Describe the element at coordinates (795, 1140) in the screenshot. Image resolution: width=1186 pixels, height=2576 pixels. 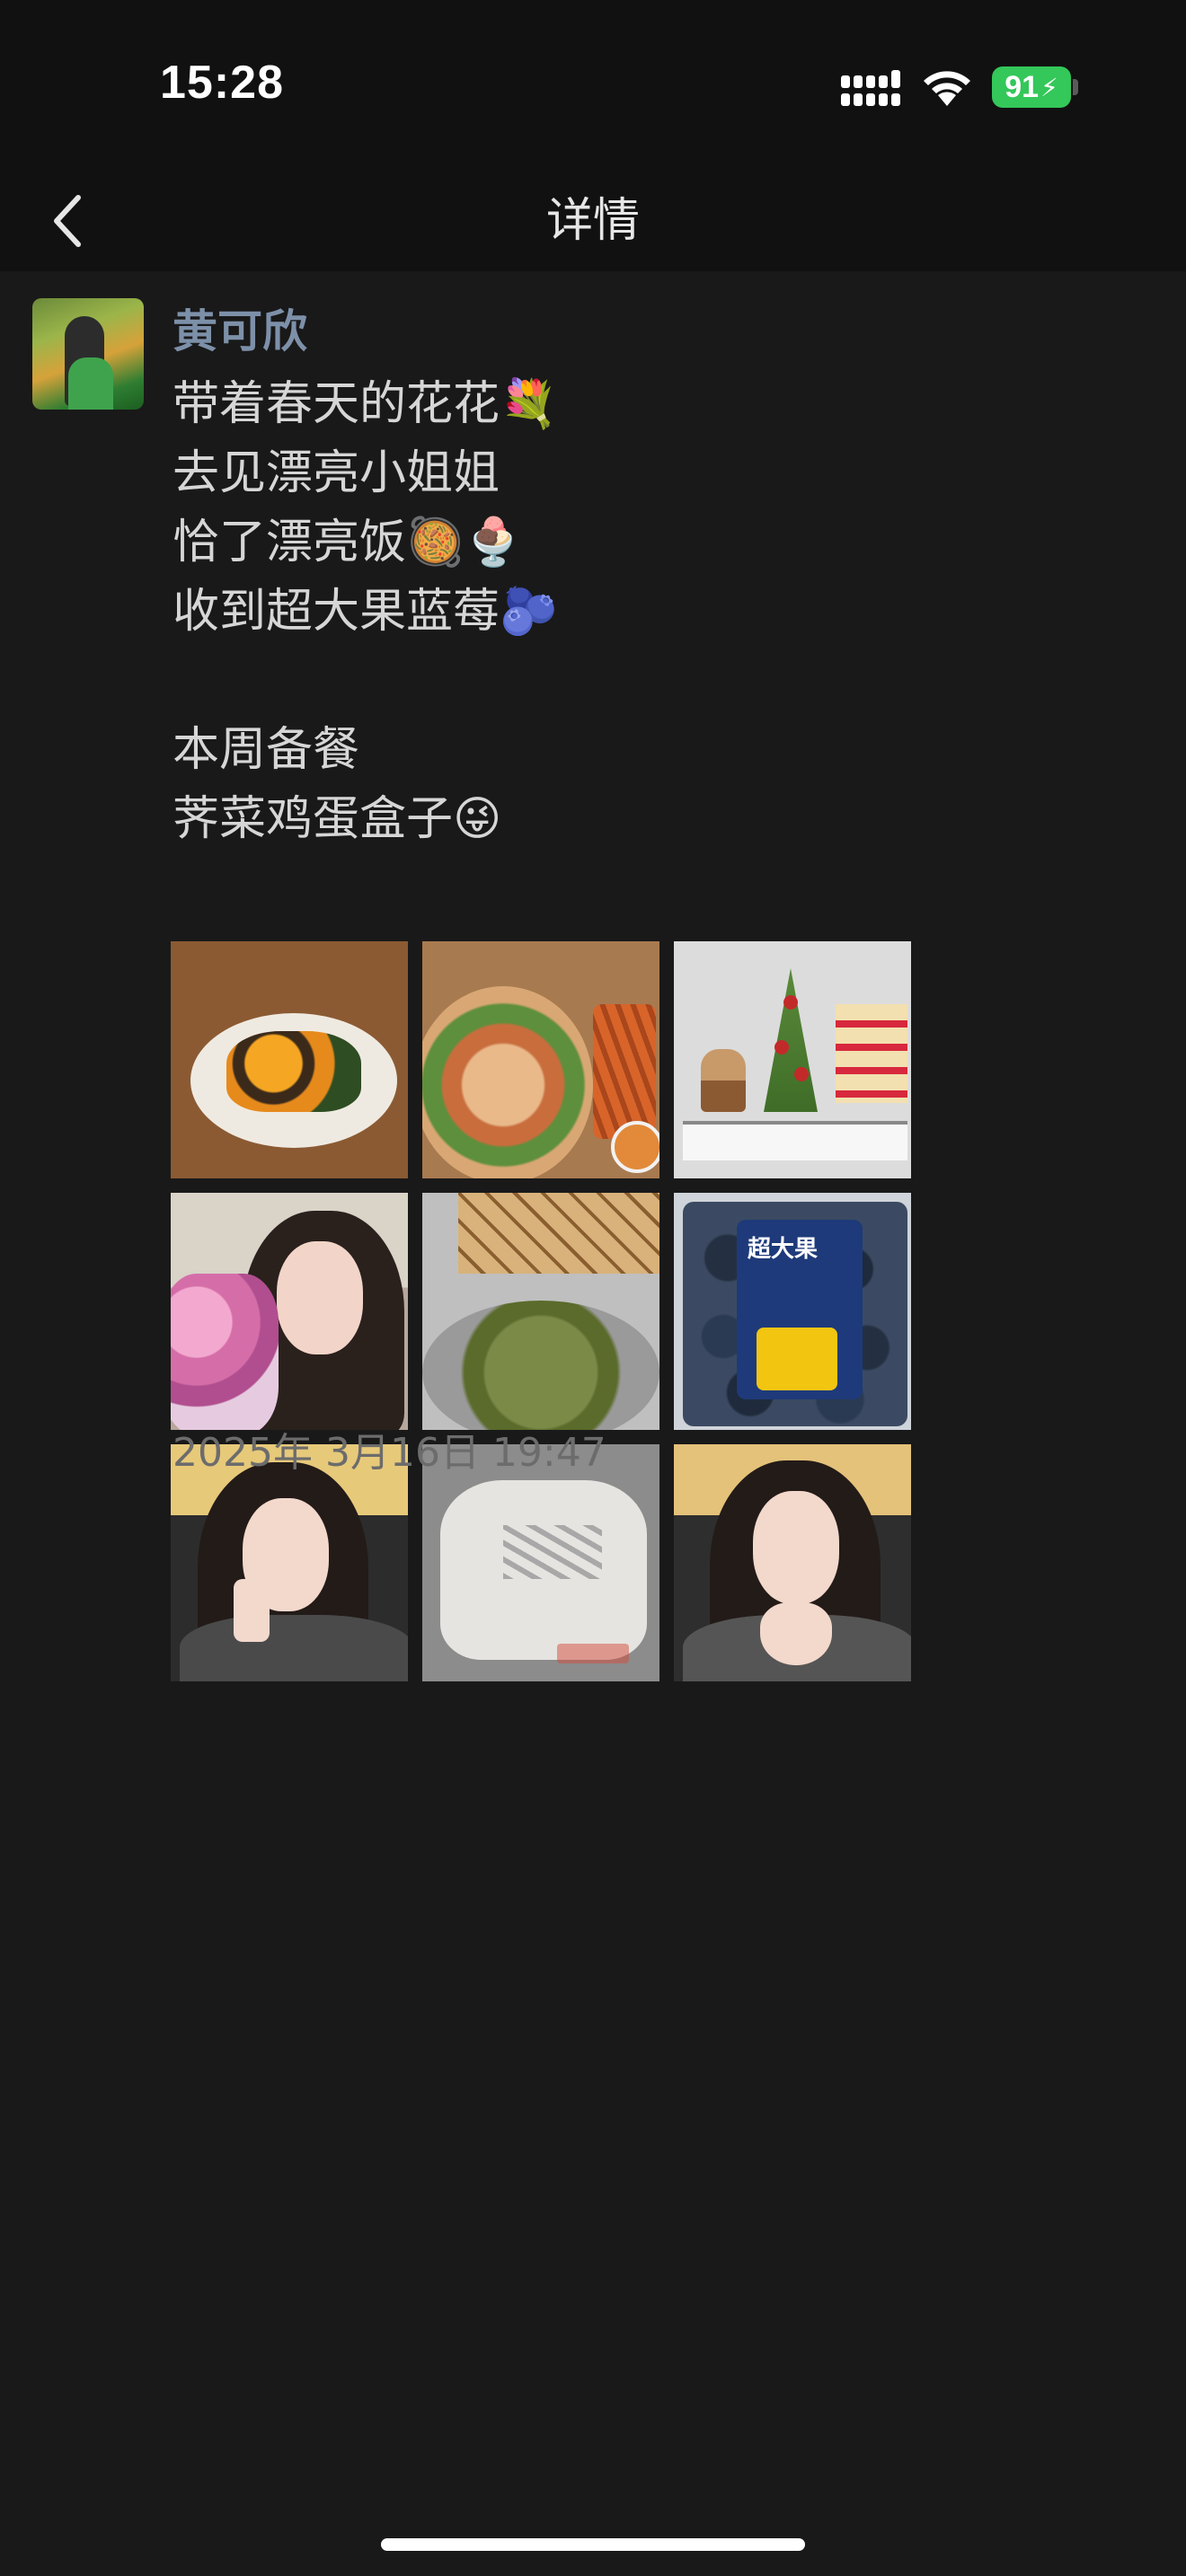
I see `price-label` at that location.